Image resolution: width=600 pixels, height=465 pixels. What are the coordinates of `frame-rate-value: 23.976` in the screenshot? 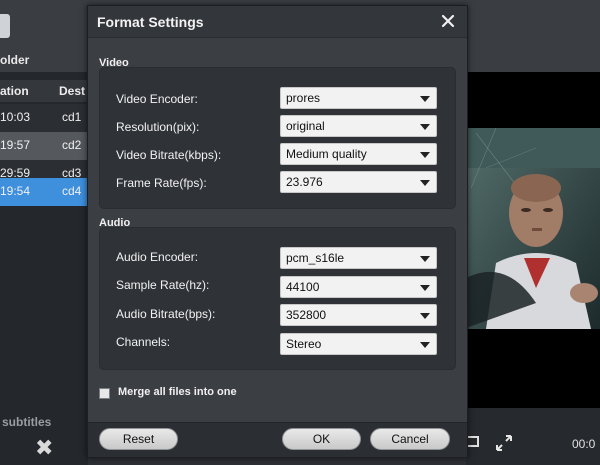 It's located at (304, 182).